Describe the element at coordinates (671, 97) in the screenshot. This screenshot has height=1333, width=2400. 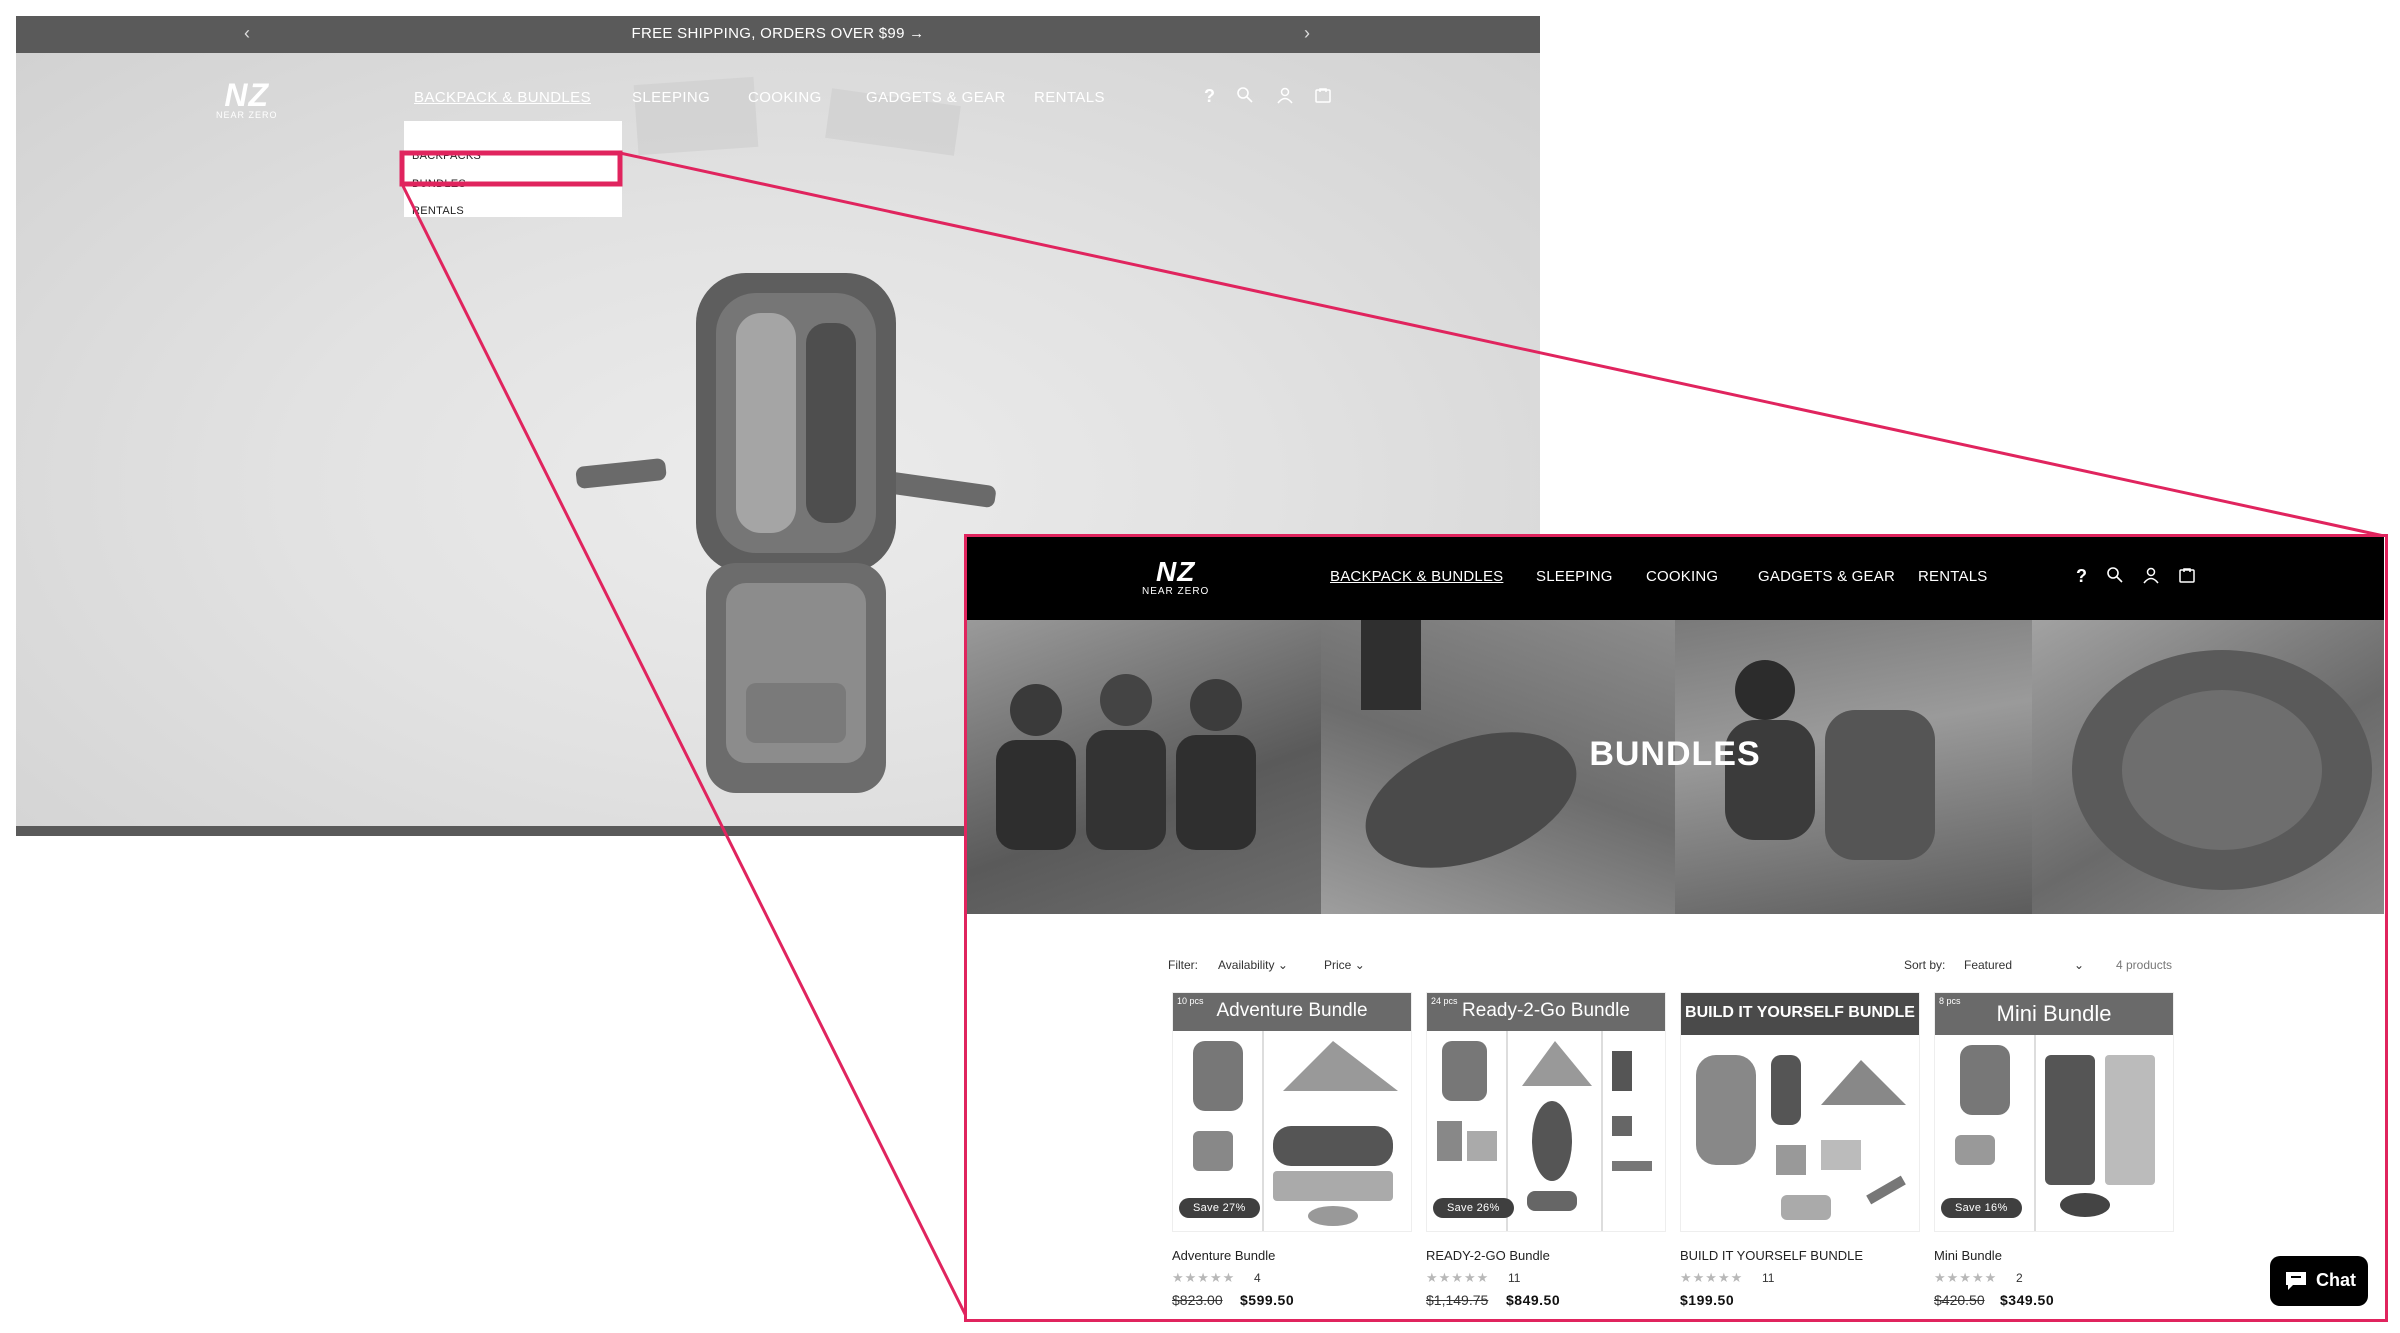
I see `nav-sleeping: SLEEPING` at that location.